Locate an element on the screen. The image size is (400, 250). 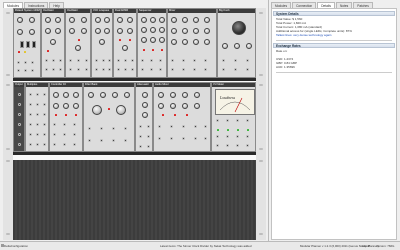
module-r2-2: Multiples is located at coordinates (37, 117).